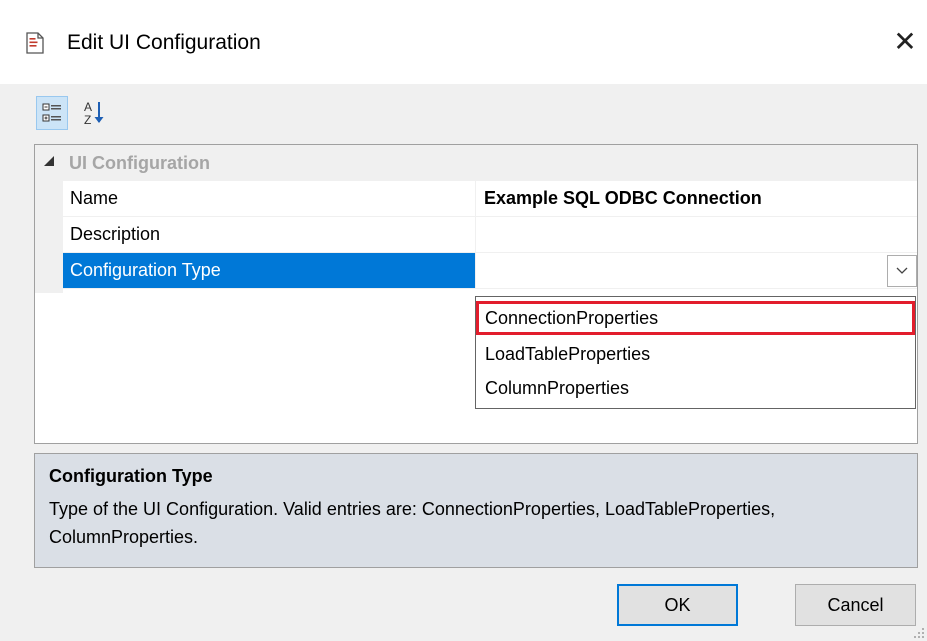 The width and height of the screenshot is (927, 641). I want to click on alphabetical-sort-button: A Z, so click(96, 113).